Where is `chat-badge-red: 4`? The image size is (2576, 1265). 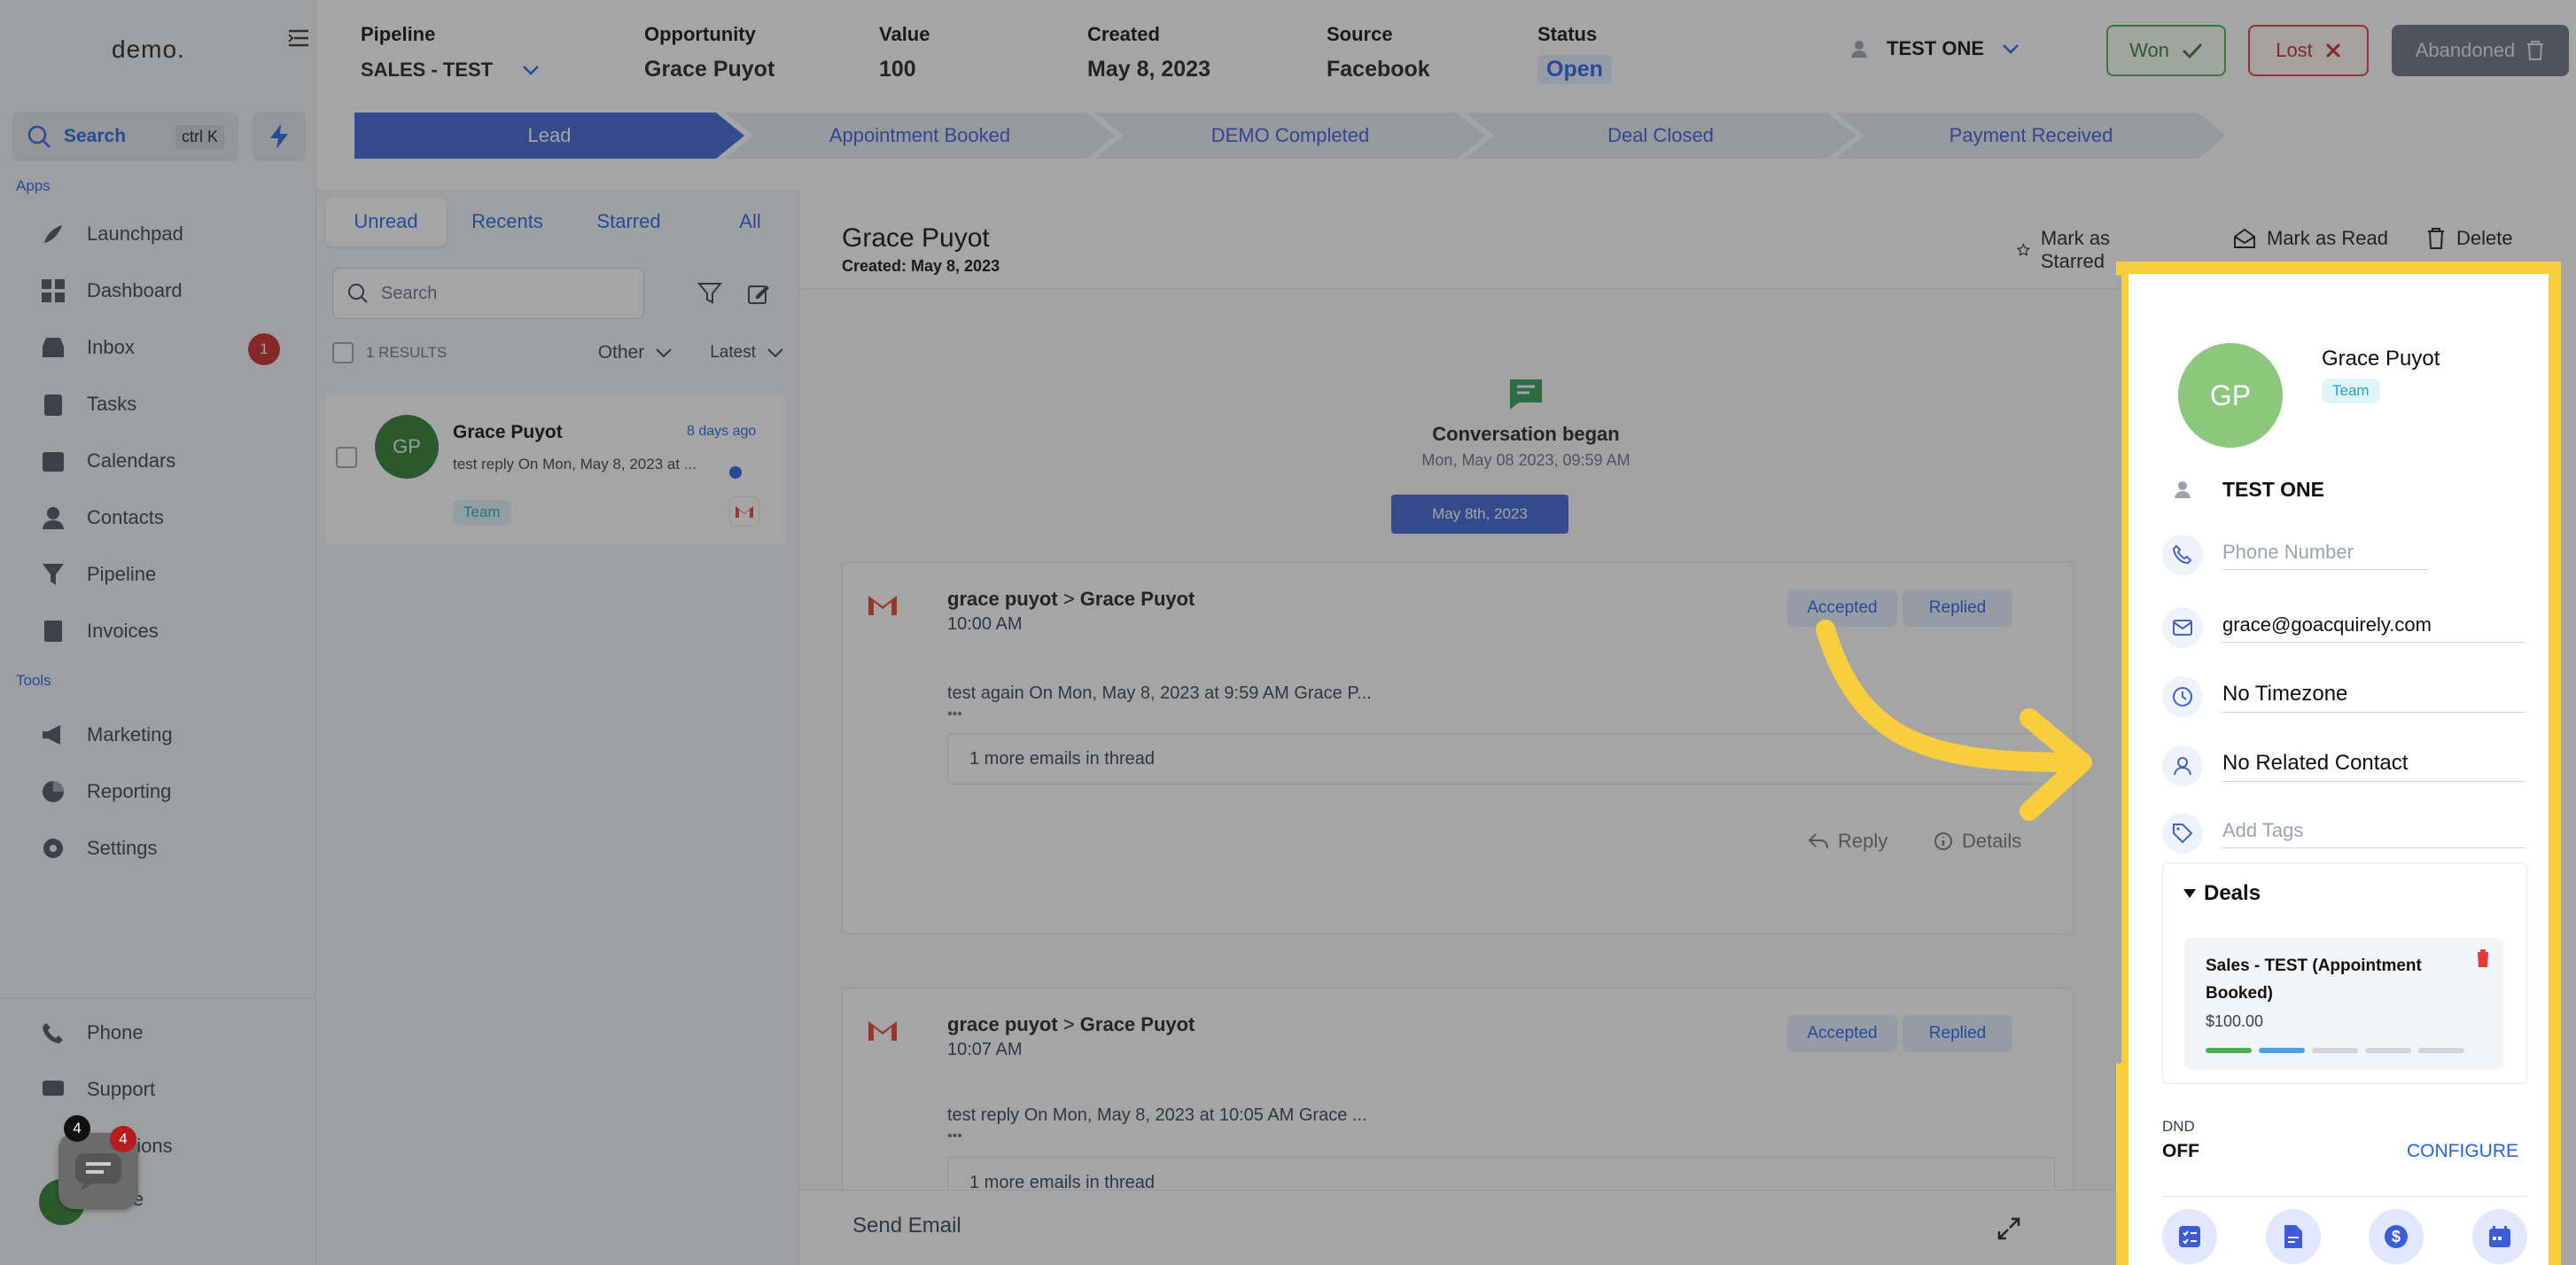
chat-badge-red: 4 is located at coordinates (123, 1139).